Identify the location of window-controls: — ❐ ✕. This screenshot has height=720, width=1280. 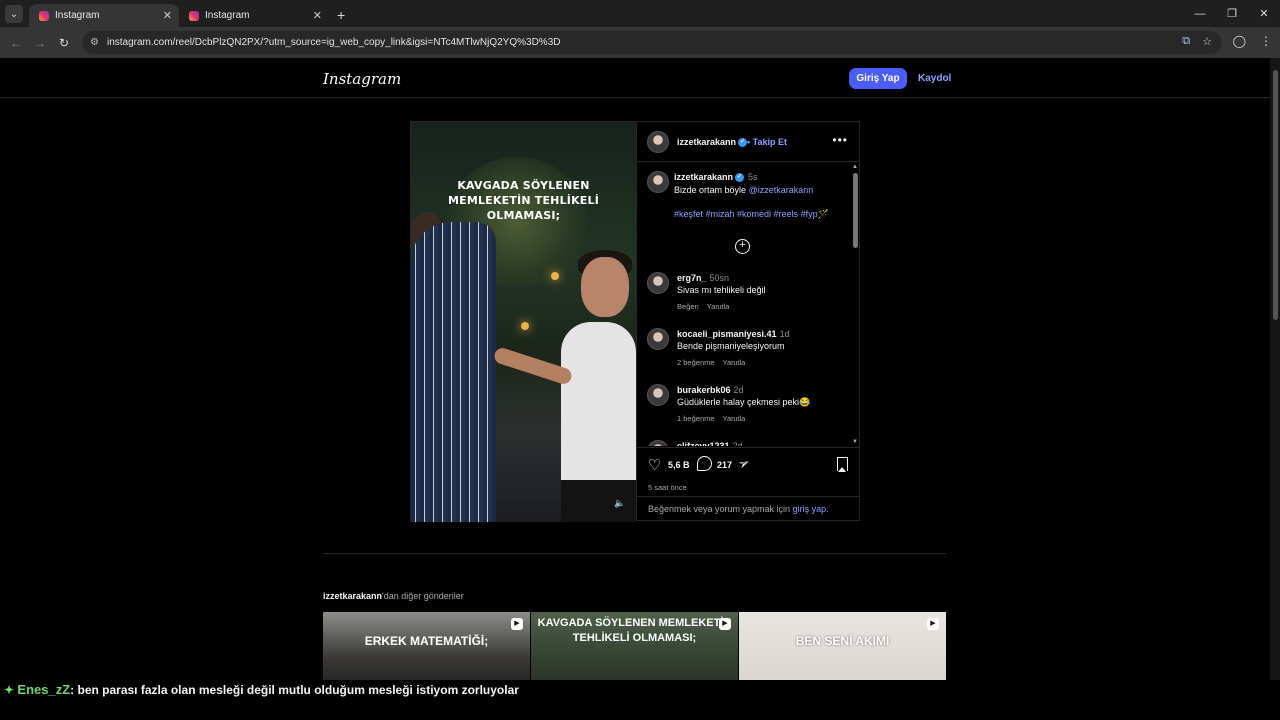
(1232, 13).